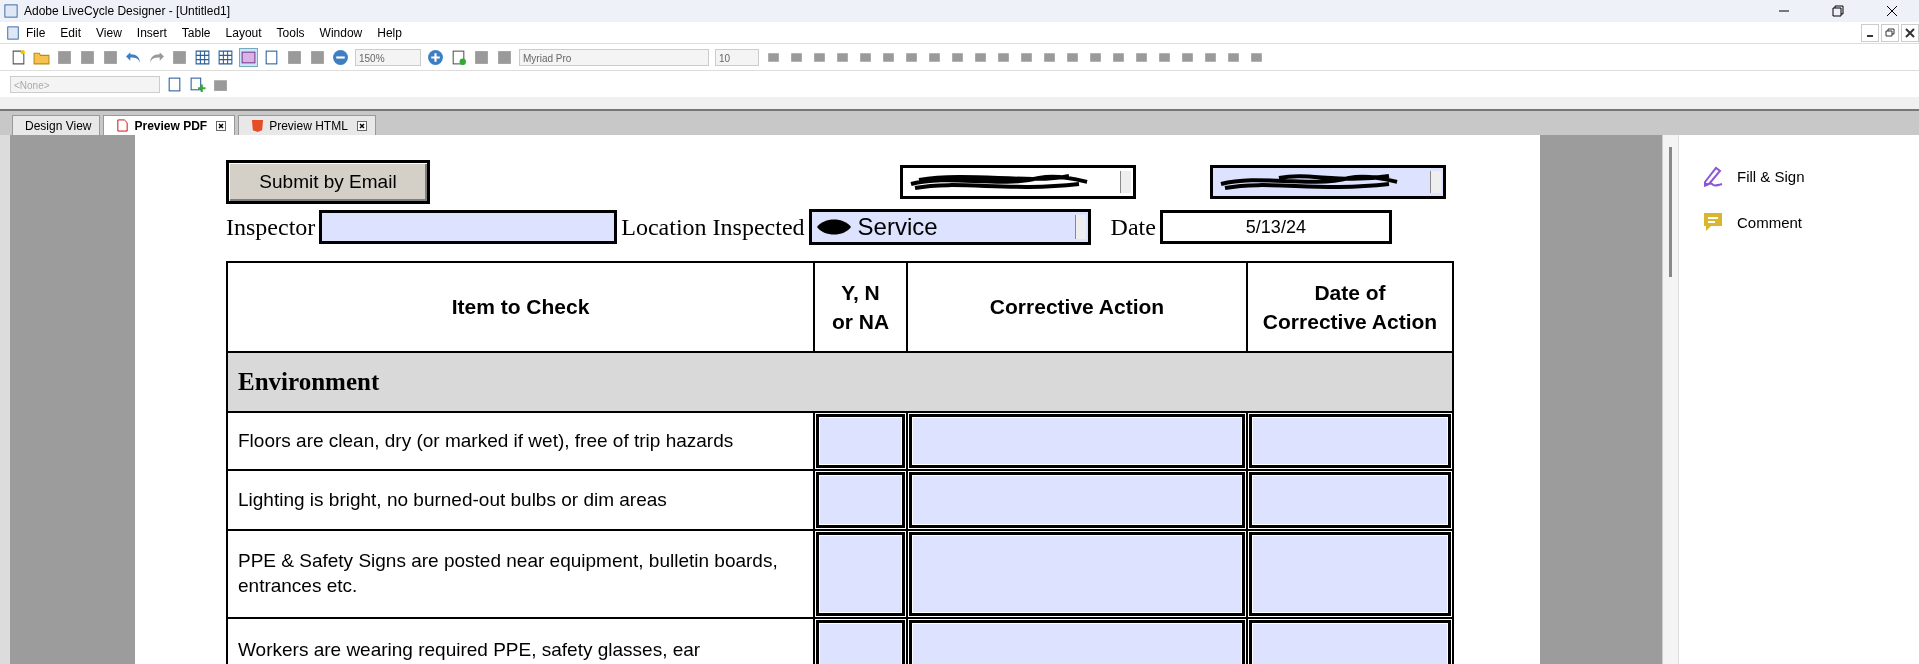 This screenshot has height=664, width=1919. I want to click on tab: Design View, so click(56, 125).